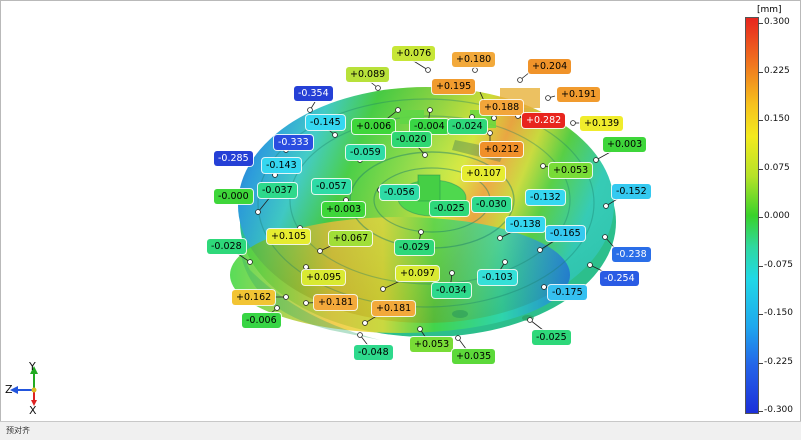  I want to click on axis-z-label: Z, so click(9, 389).